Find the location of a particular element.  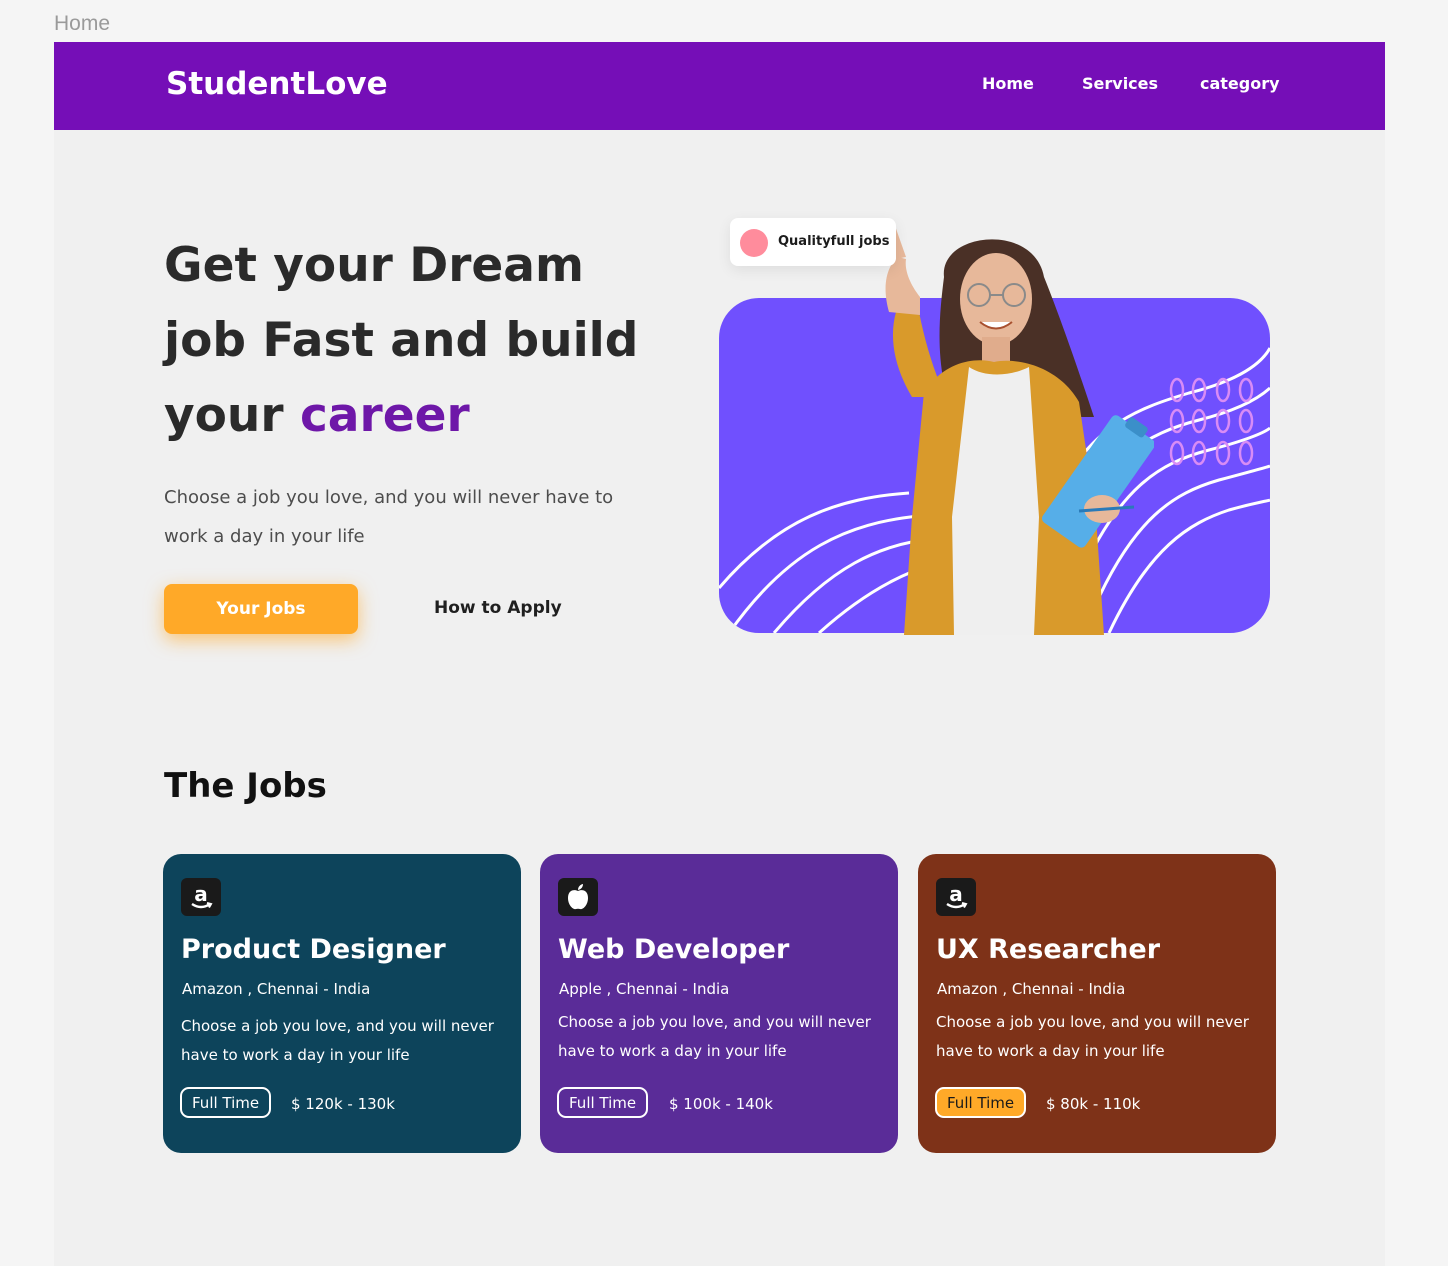

hero-title-line-1: Get your Dream is located at coordinates (374, 265).